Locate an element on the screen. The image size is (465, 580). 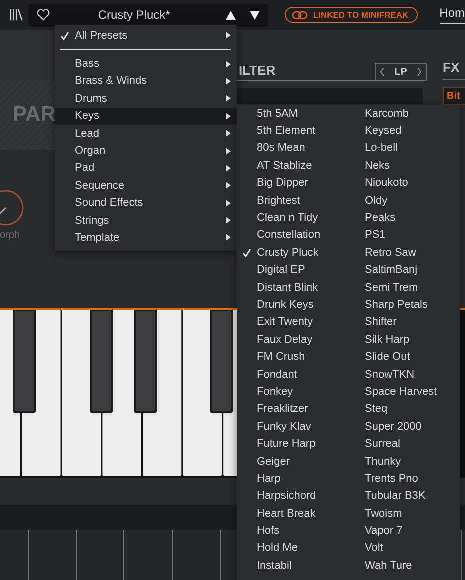
menu-item: Neks is located at coordinates (402, 166).